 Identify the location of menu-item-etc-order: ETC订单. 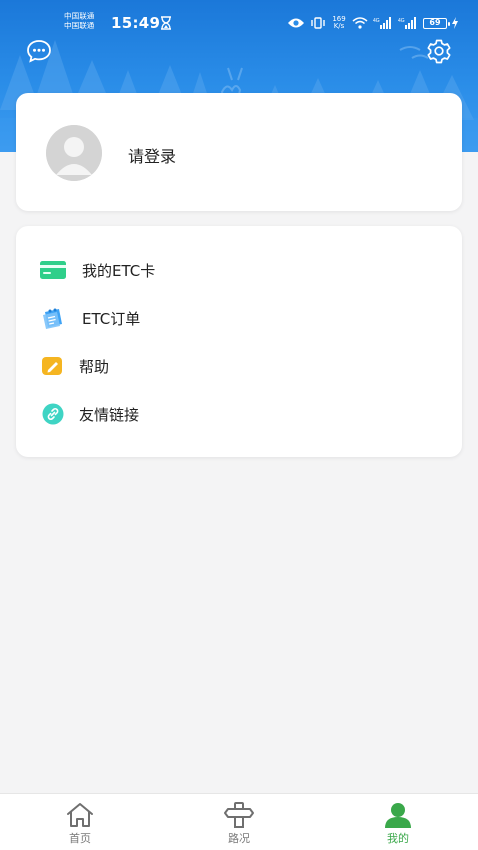
(239, 318).